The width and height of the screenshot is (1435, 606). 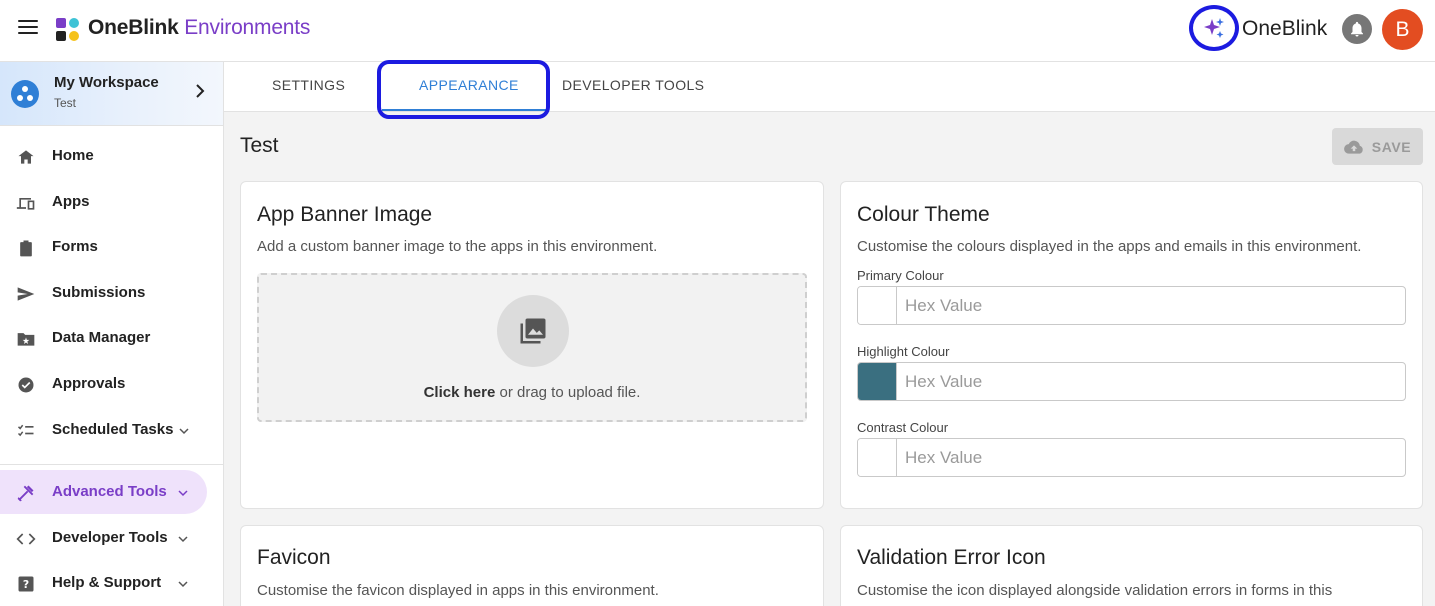 I want to click on contrast-colour-input, so click(x=1151, y=457).